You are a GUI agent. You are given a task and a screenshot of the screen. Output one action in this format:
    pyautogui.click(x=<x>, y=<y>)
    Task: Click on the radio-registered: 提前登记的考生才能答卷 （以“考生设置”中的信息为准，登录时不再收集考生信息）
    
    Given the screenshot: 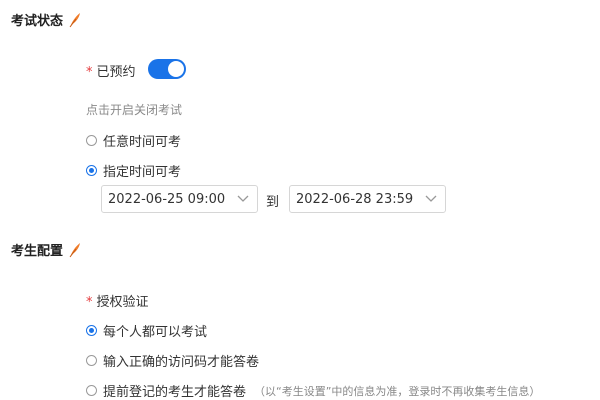 What is the action you would take?
    pyautogui.click(x=313, y=390)
    